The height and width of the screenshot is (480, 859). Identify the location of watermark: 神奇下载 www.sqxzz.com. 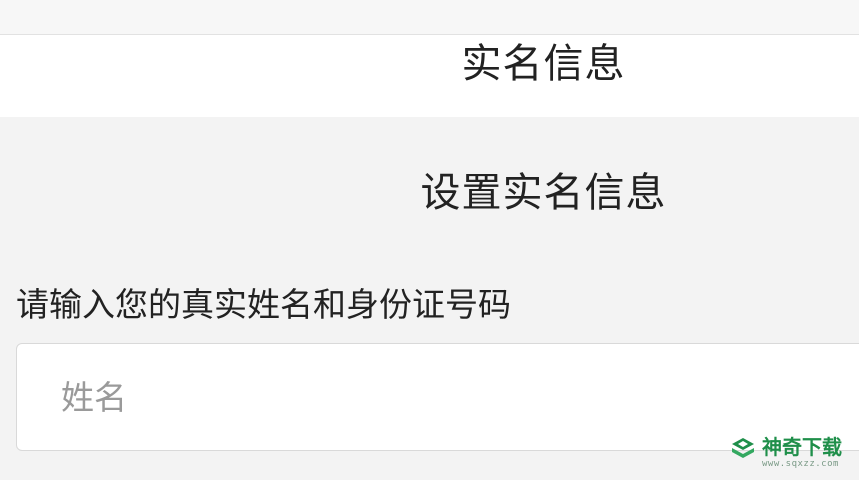
(793, 454).